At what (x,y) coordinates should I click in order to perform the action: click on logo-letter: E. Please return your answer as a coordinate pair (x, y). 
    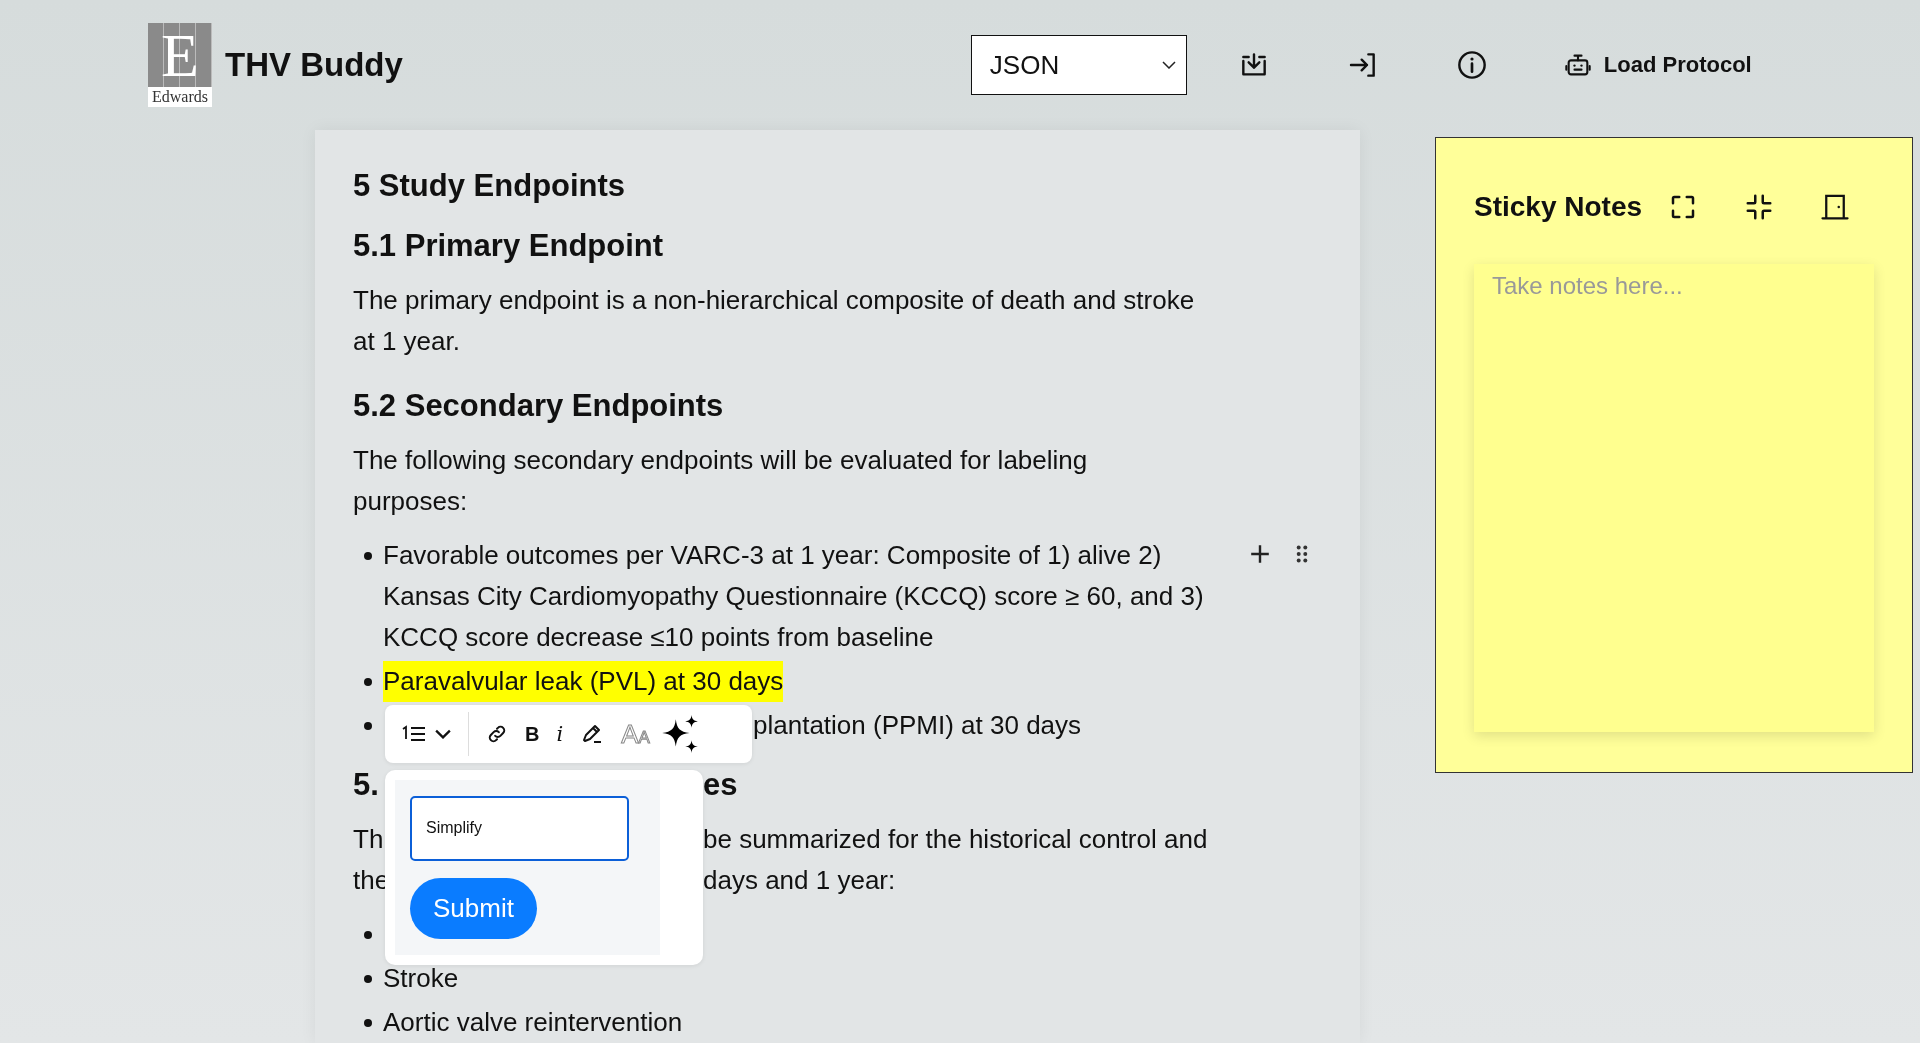
    Looking at the image, I should click on (180, 55).